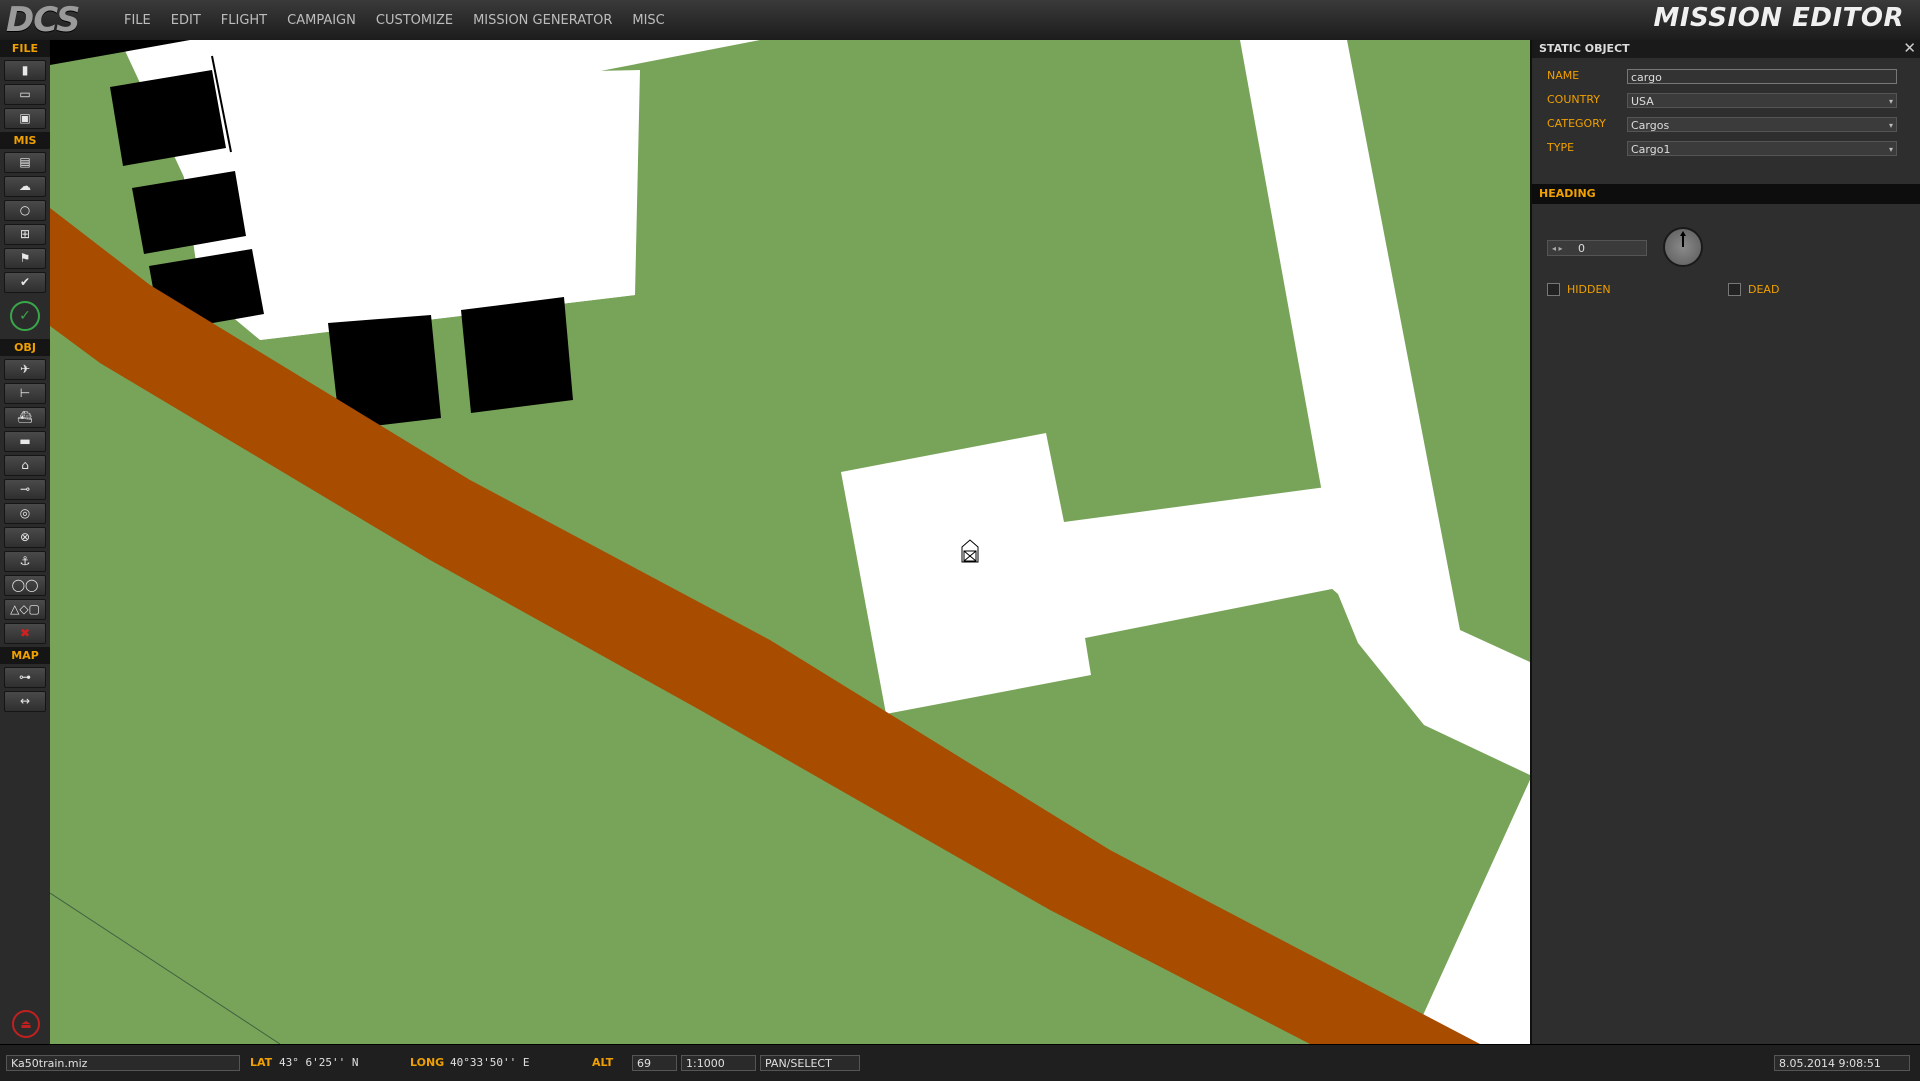 The width and height of the screenshot is (1920, 1081). I want to click on menu-customize: CUSTOMIZE, so click(414, 20).